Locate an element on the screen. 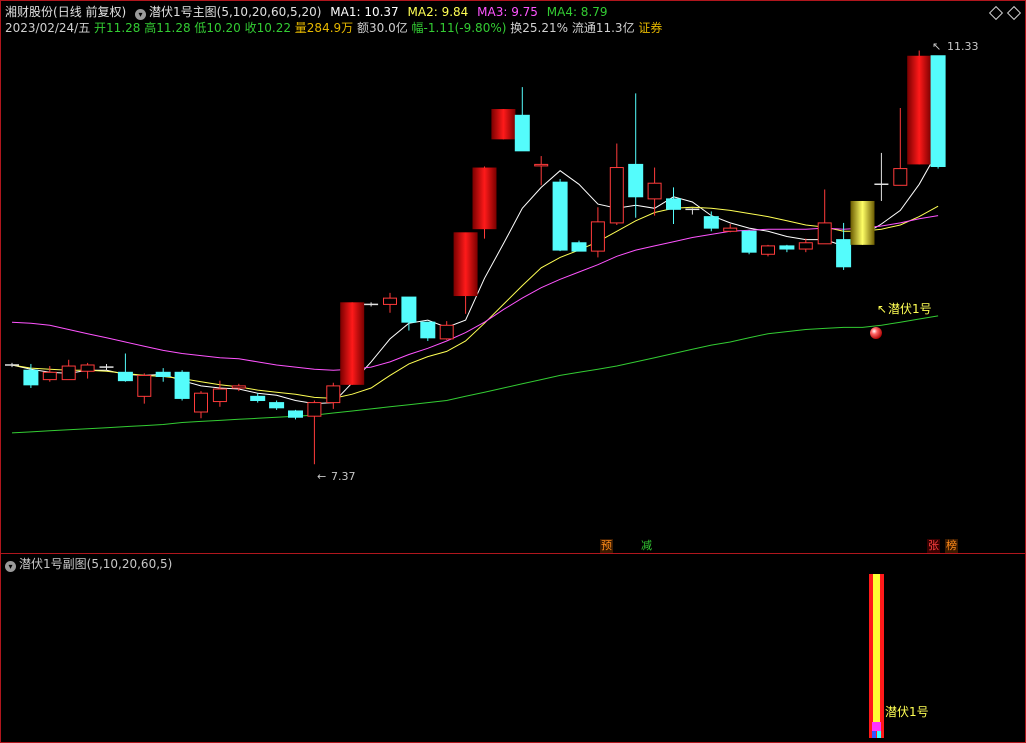 This screenshot has height=743, width=1026. sub-signal-cyan is located at coordinates (879, 734).